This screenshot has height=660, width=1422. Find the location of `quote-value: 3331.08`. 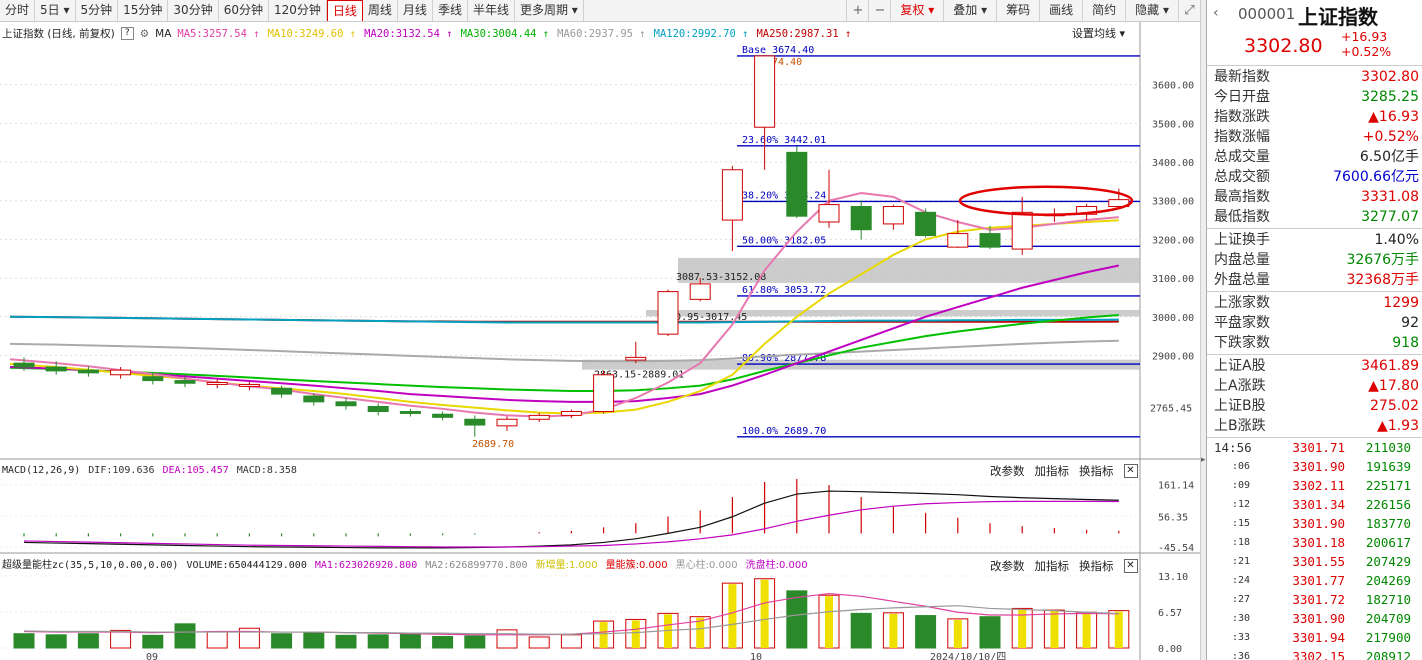

quote-value: 3331.08 is located at coordinates (1390, 197).